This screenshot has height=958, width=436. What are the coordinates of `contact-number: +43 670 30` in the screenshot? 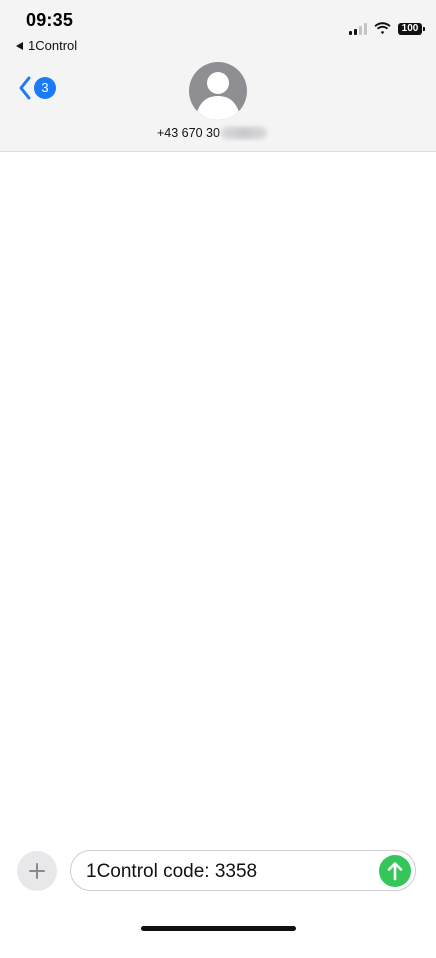 It's located at (188, 133).